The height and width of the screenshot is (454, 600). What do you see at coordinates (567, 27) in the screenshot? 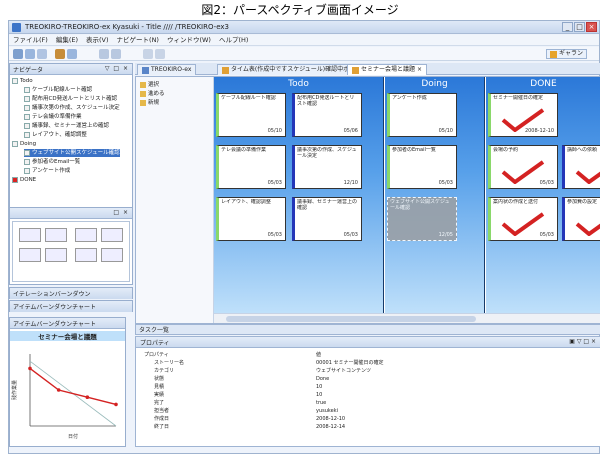
I see `minimize-icon: _` at bounding box center [567, 27].